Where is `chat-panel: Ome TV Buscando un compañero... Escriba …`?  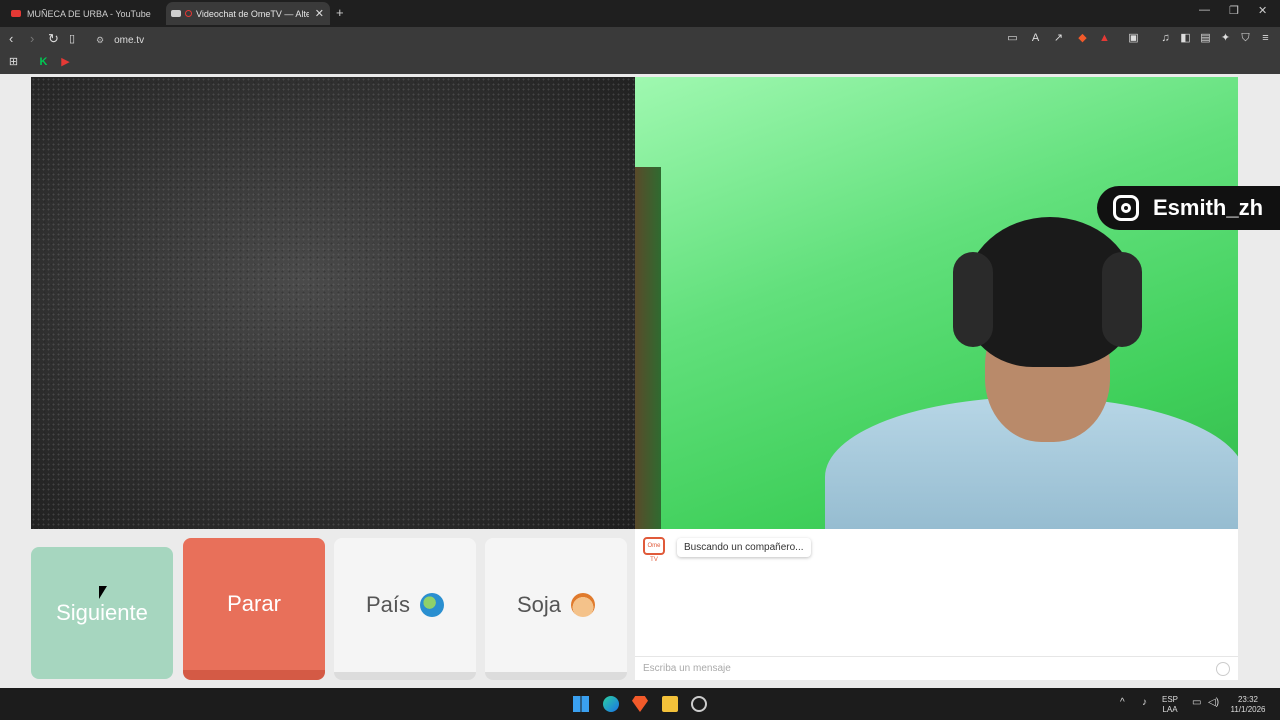
chat-panel: Ome TV Buscando un compañero... Escriba … is located at coordinates (936, 604).